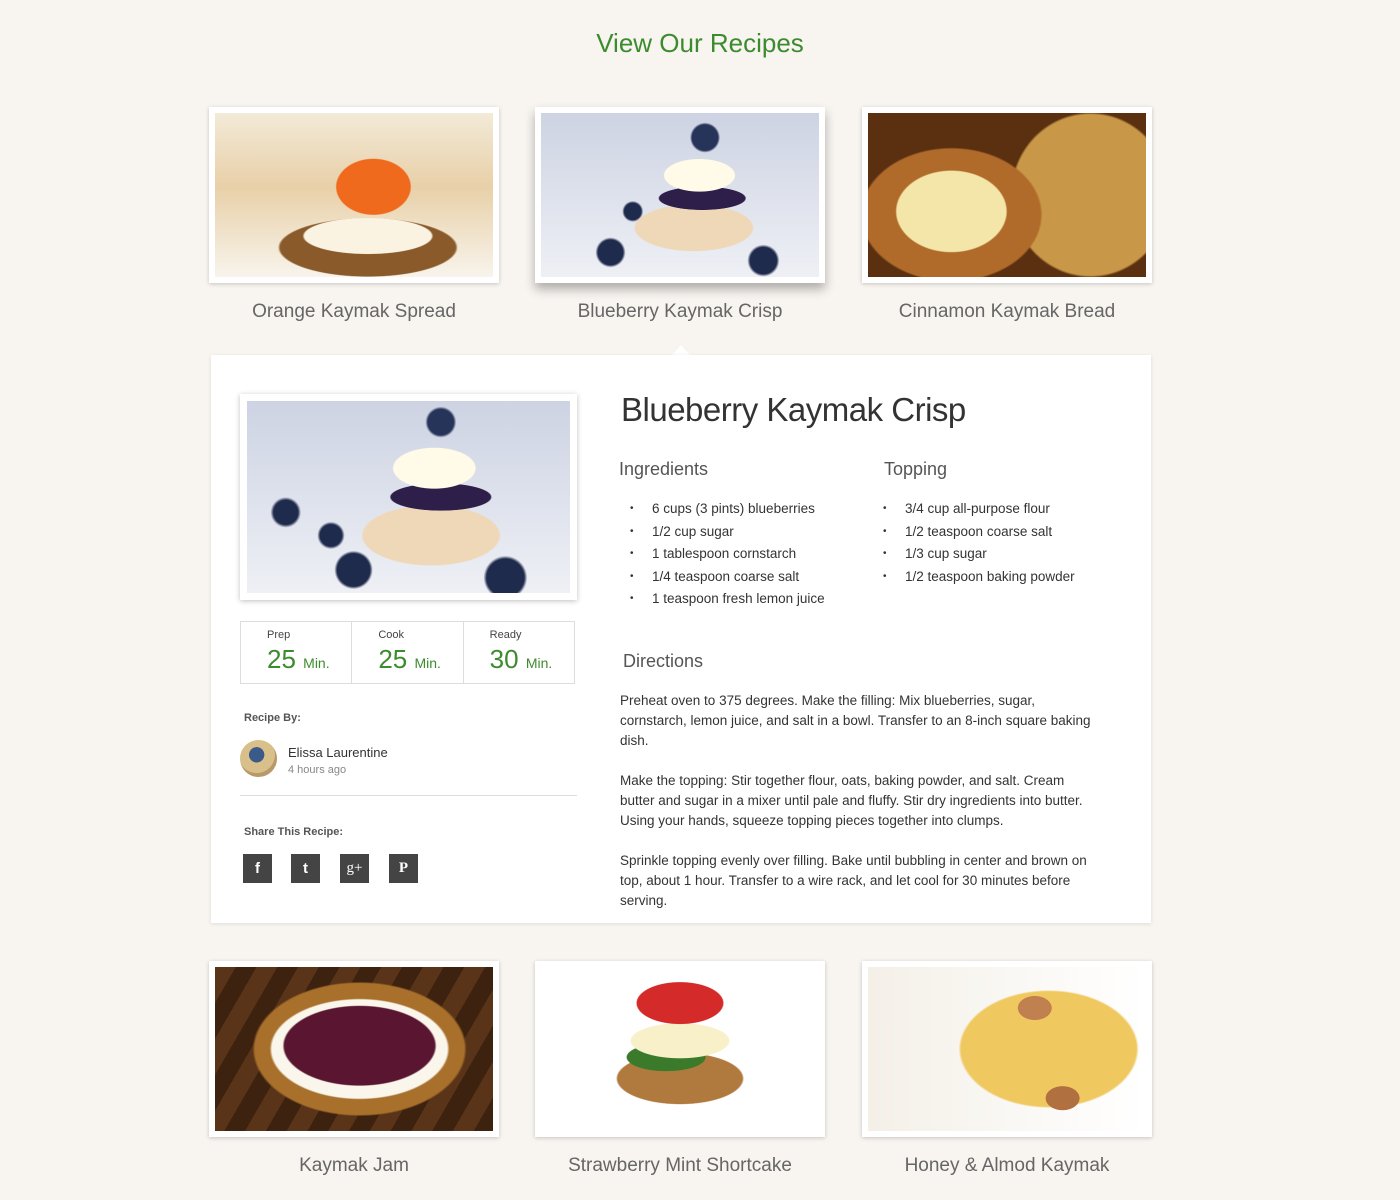  Describe the element at coordinates (680, 311) in the screenshot. I see `recipe-label: Blueberry Kaymak Crisp` at that location.